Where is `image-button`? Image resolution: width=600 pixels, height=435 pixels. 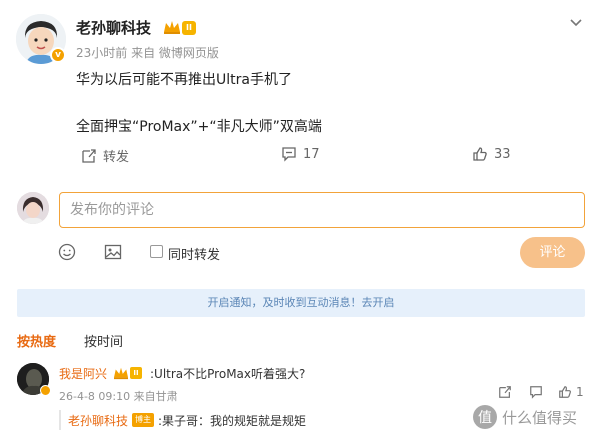 image-button is located at coordinates (113, 254).